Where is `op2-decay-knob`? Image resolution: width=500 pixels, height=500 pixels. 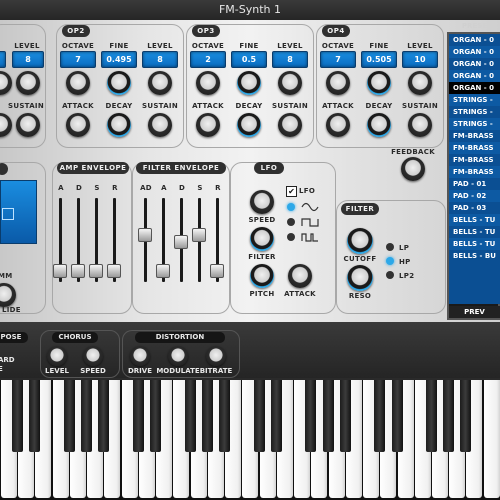
op2-decay-knob is located at coordinates (119, 125).